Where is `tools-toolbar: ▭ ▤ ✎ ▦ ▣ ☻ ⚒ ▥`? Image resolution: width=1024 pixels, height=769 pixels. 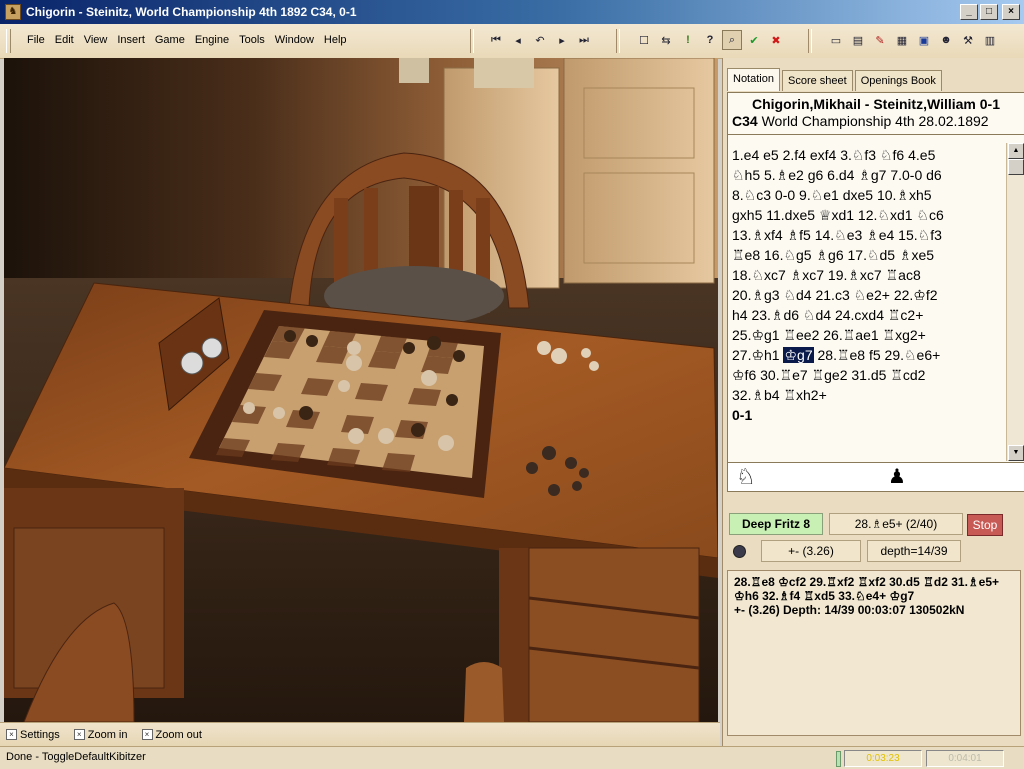 tools-toolbar: ▭ ▤ ✎ ▦ ▣ ☻ ⚒ ▥ is located at coordinates (913, 40).